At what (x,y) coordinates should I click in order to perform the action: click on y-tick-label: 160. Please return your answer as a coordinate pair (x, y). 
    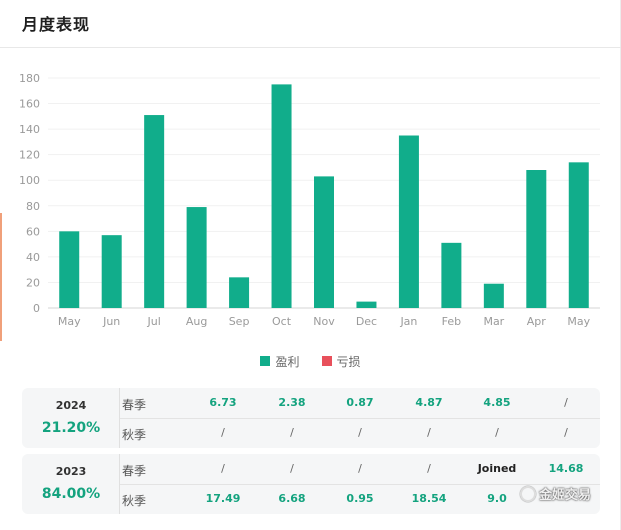
    Looking at the image, I should click on (29, 104).